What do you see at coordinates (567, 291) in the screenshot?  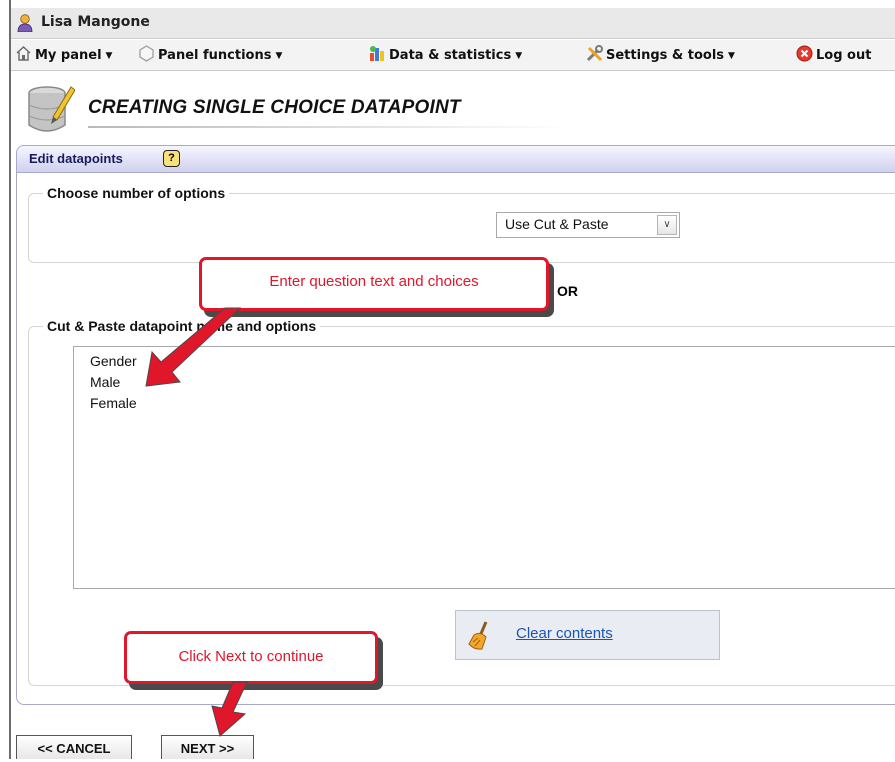 I see `or-label: OR` at bounding box center [567, 291].